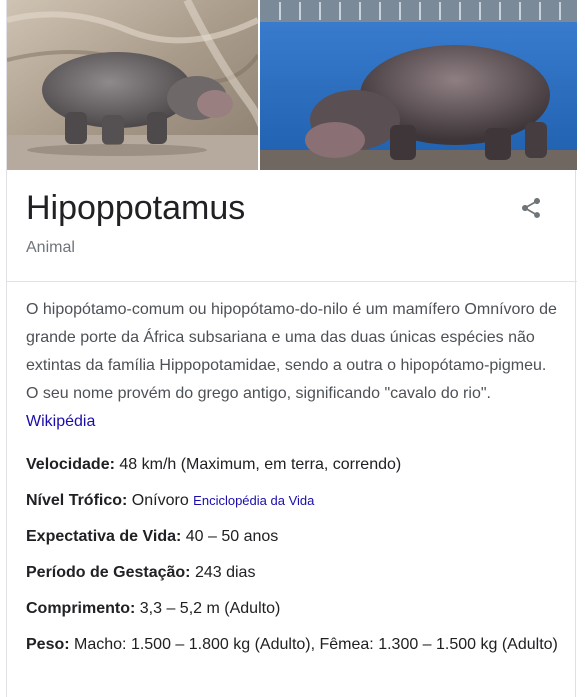  Describe the element at coordinates (223, 572) in the screenshot. I see `fact-value: 243 dias` at that location.